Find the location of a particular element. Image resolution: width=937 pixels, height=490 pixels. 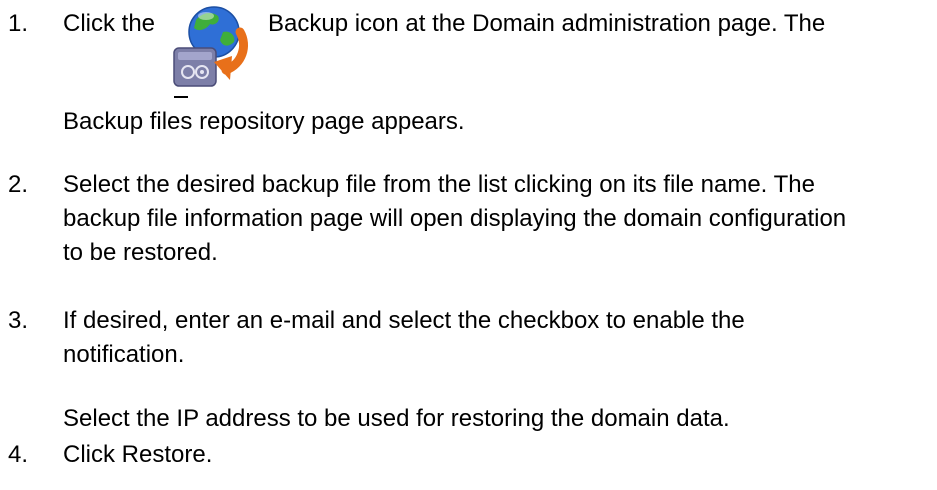

step-3-number: 3. is located at coordinates (18, 320).